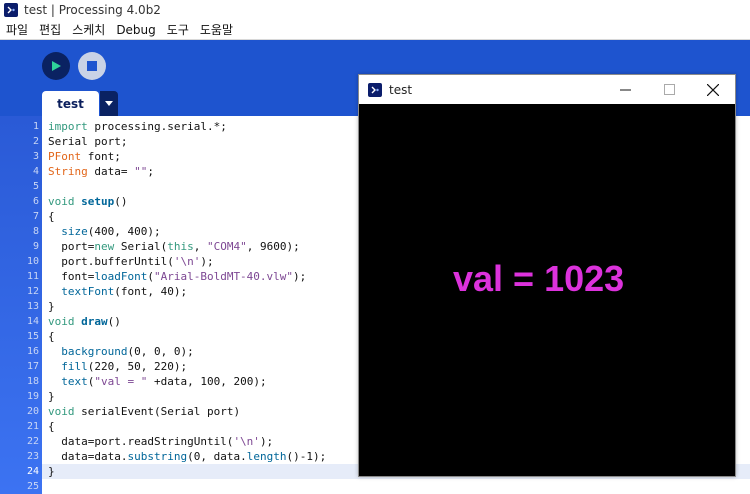 This screenshot has width=750, height=494. I want to click on line-number: 22, so click(32, 441).